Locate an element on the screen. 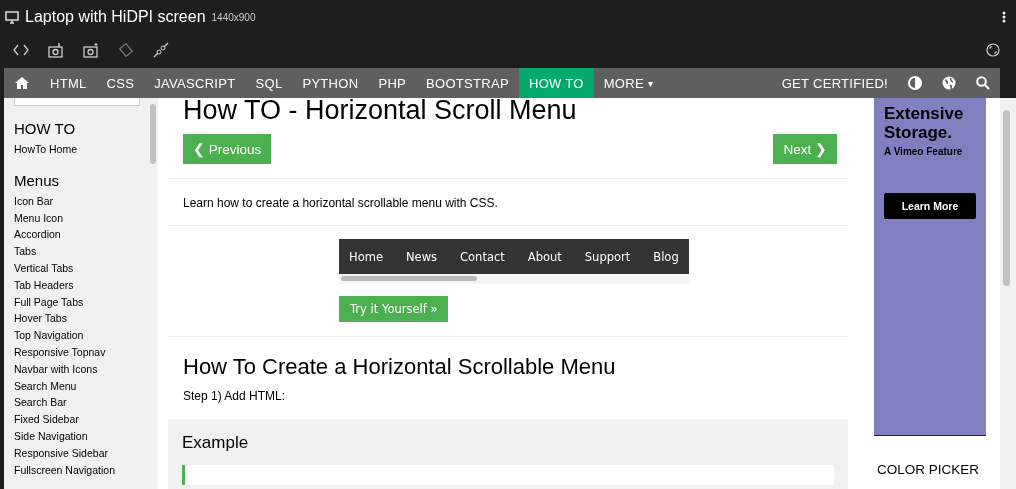  sidebar-link: Full Page Tabs is located at coordinates (81, 302).